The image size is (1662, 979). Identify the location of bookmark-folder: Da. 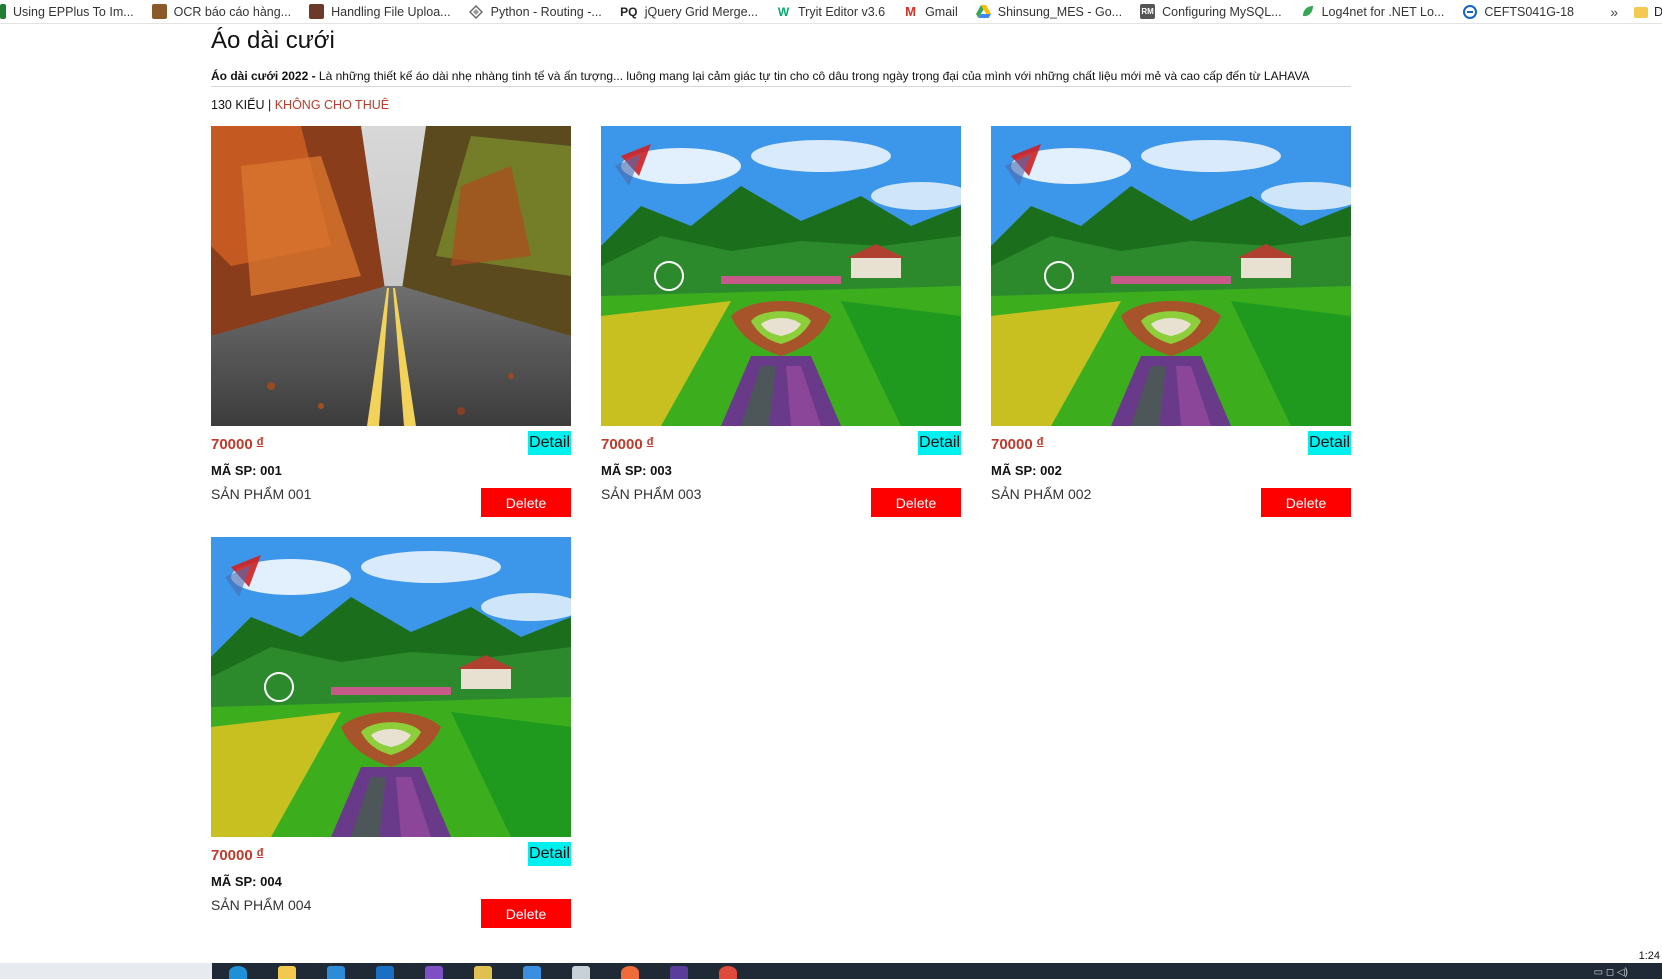
(1645, 12).